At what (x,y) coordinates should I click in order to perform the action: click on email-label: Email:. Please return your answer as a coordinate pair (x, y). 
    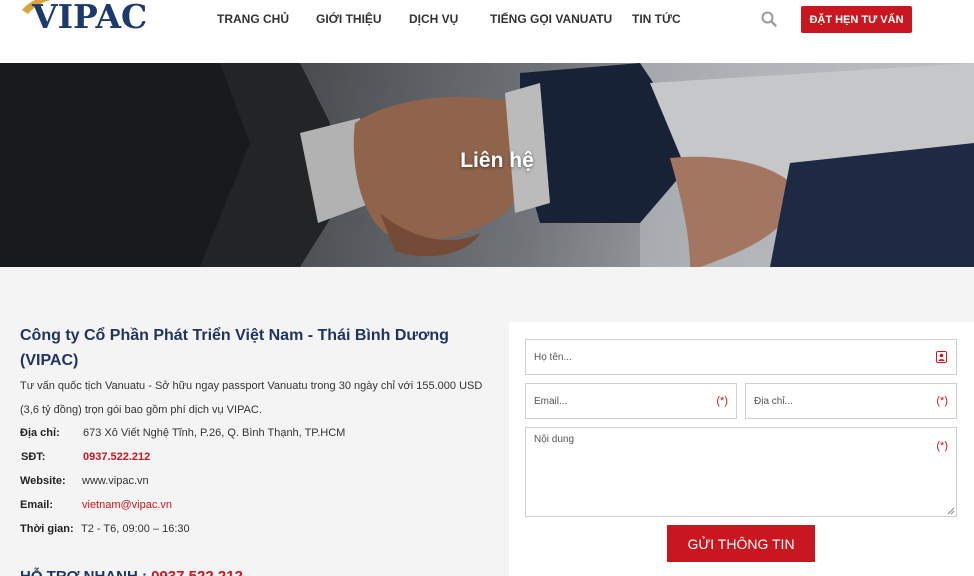
    Looking at the image, I should click on (37, 505).